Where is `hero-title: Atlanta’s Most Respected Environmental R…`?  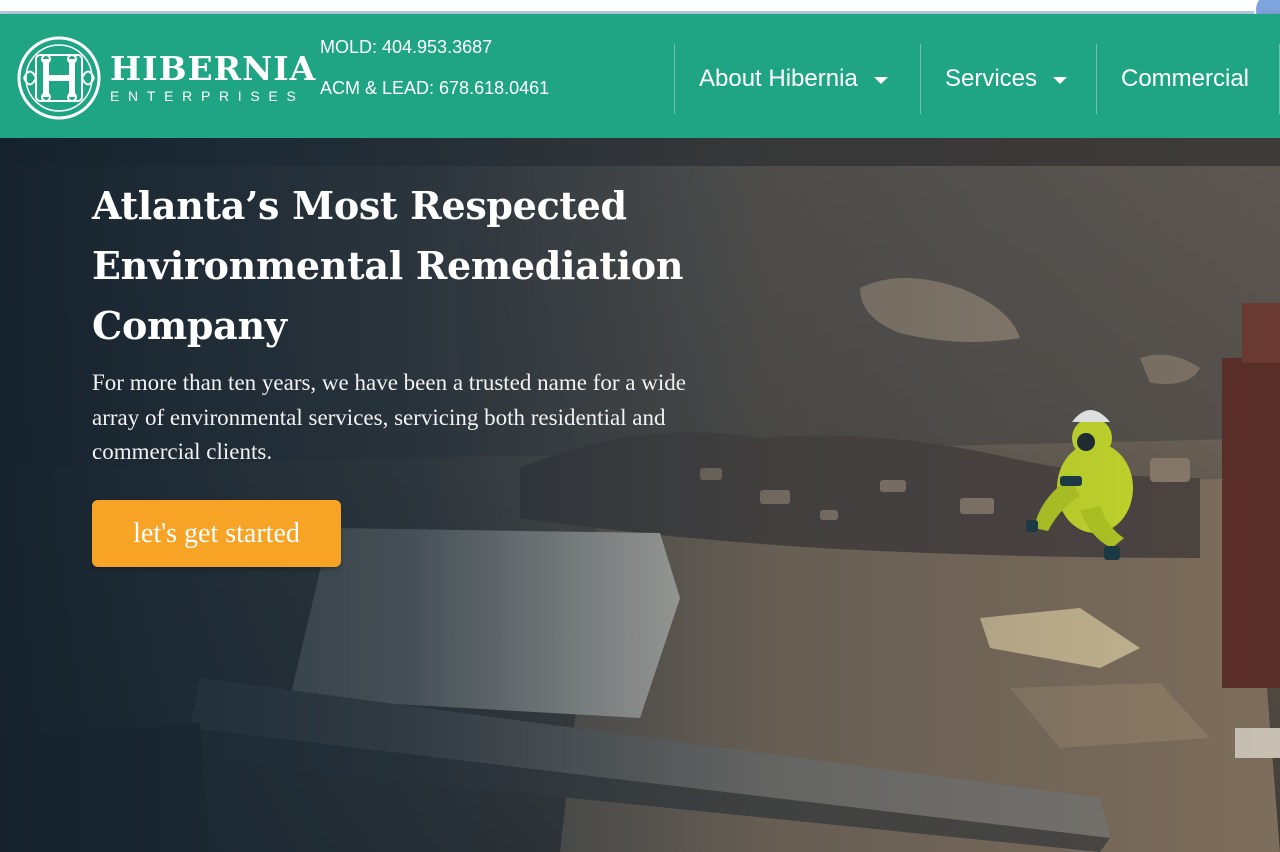
hero-title: Atlanta’s Most Respected Environmental R… is located at coordinates (402, 266).